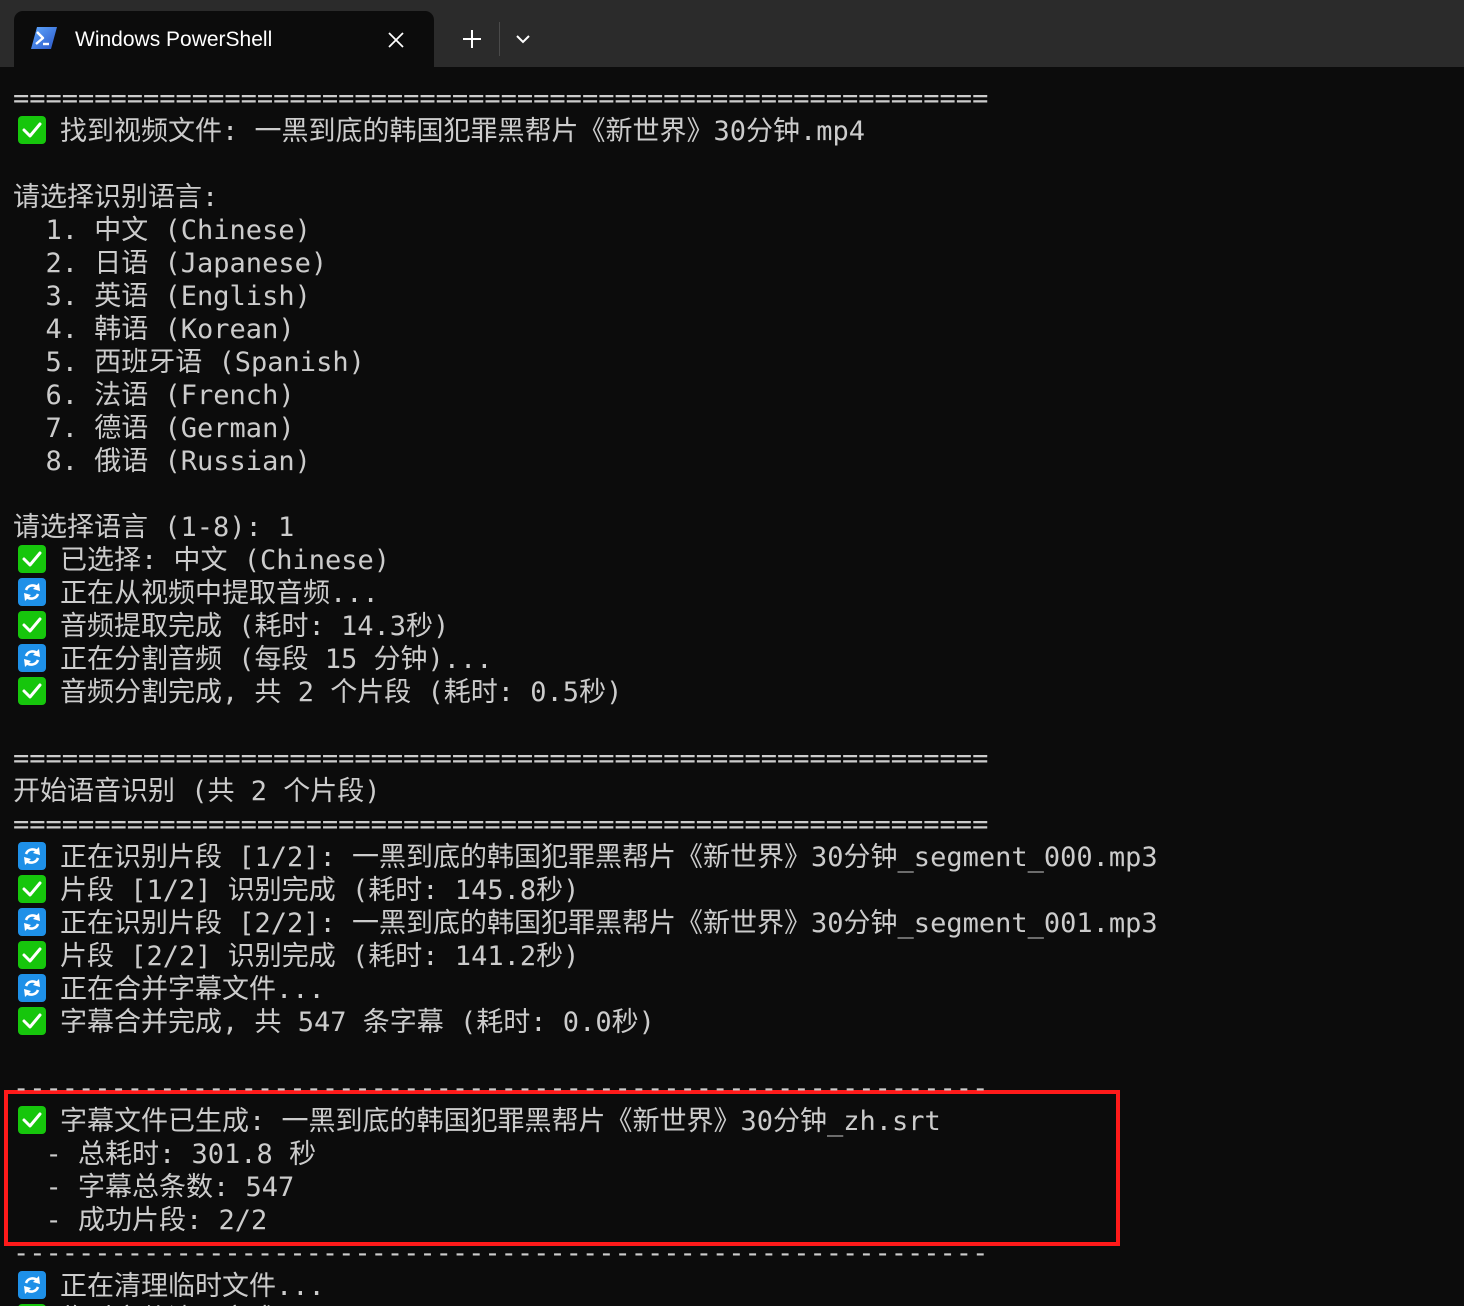 Image resolution: width=1464 pixels, height=1306 pixels. I want to click on terminal-line: 音频分割完成, 共 2 个片段 (耗时: 0.5秒), so click(317, 692).